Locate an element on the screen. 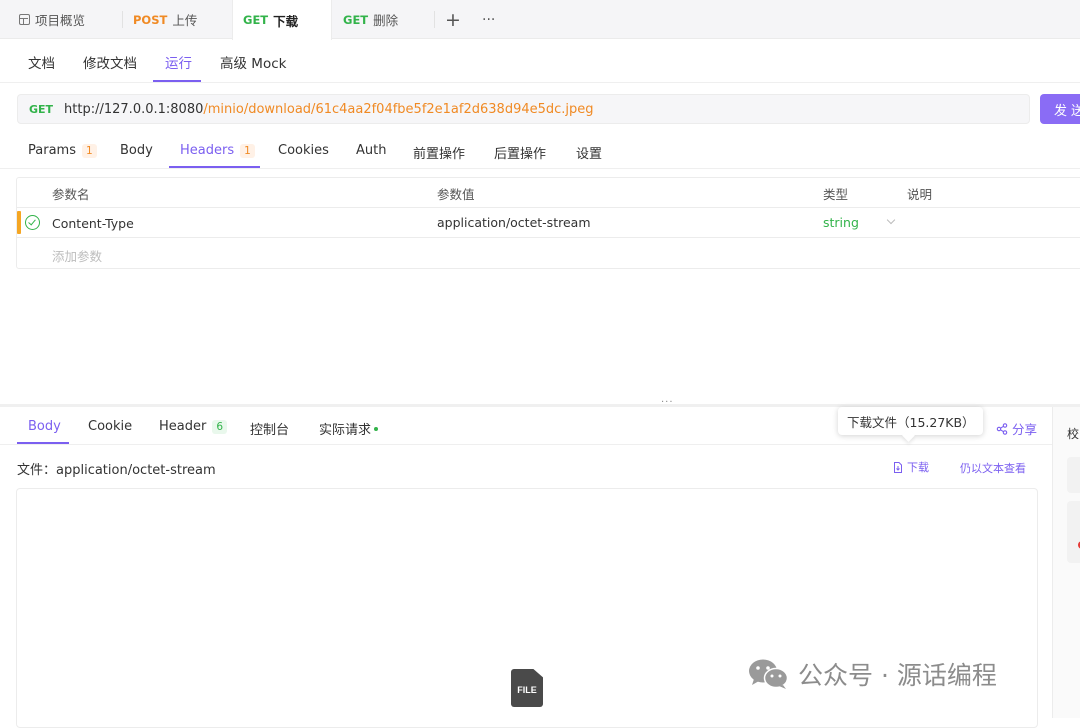 This screenshot has height=728, width=1080. tab-get-download: GET 下载 is located at coordinates (282, 20).